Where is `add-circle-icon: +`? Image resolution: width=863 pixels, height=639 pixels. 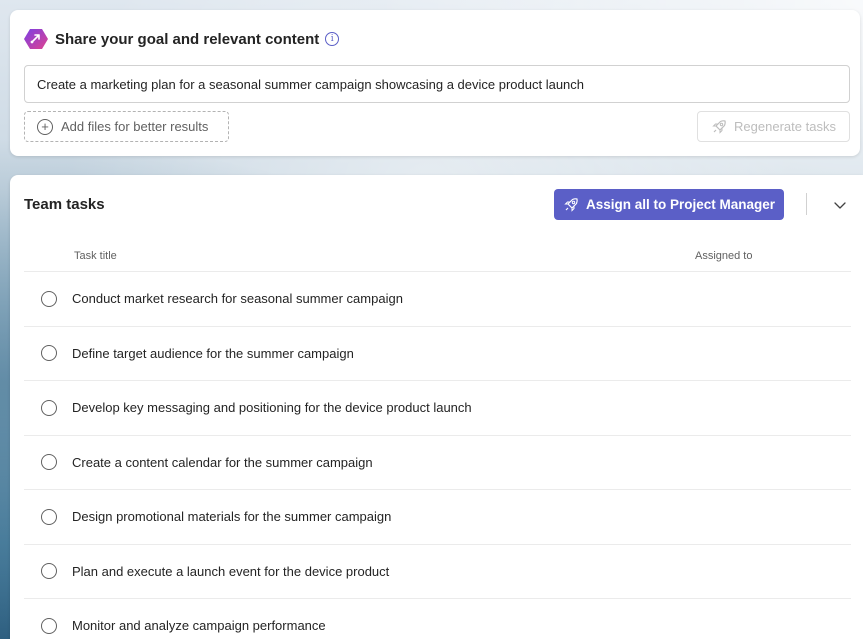
add-circle-icon: + is located at coordinates (45, 126).